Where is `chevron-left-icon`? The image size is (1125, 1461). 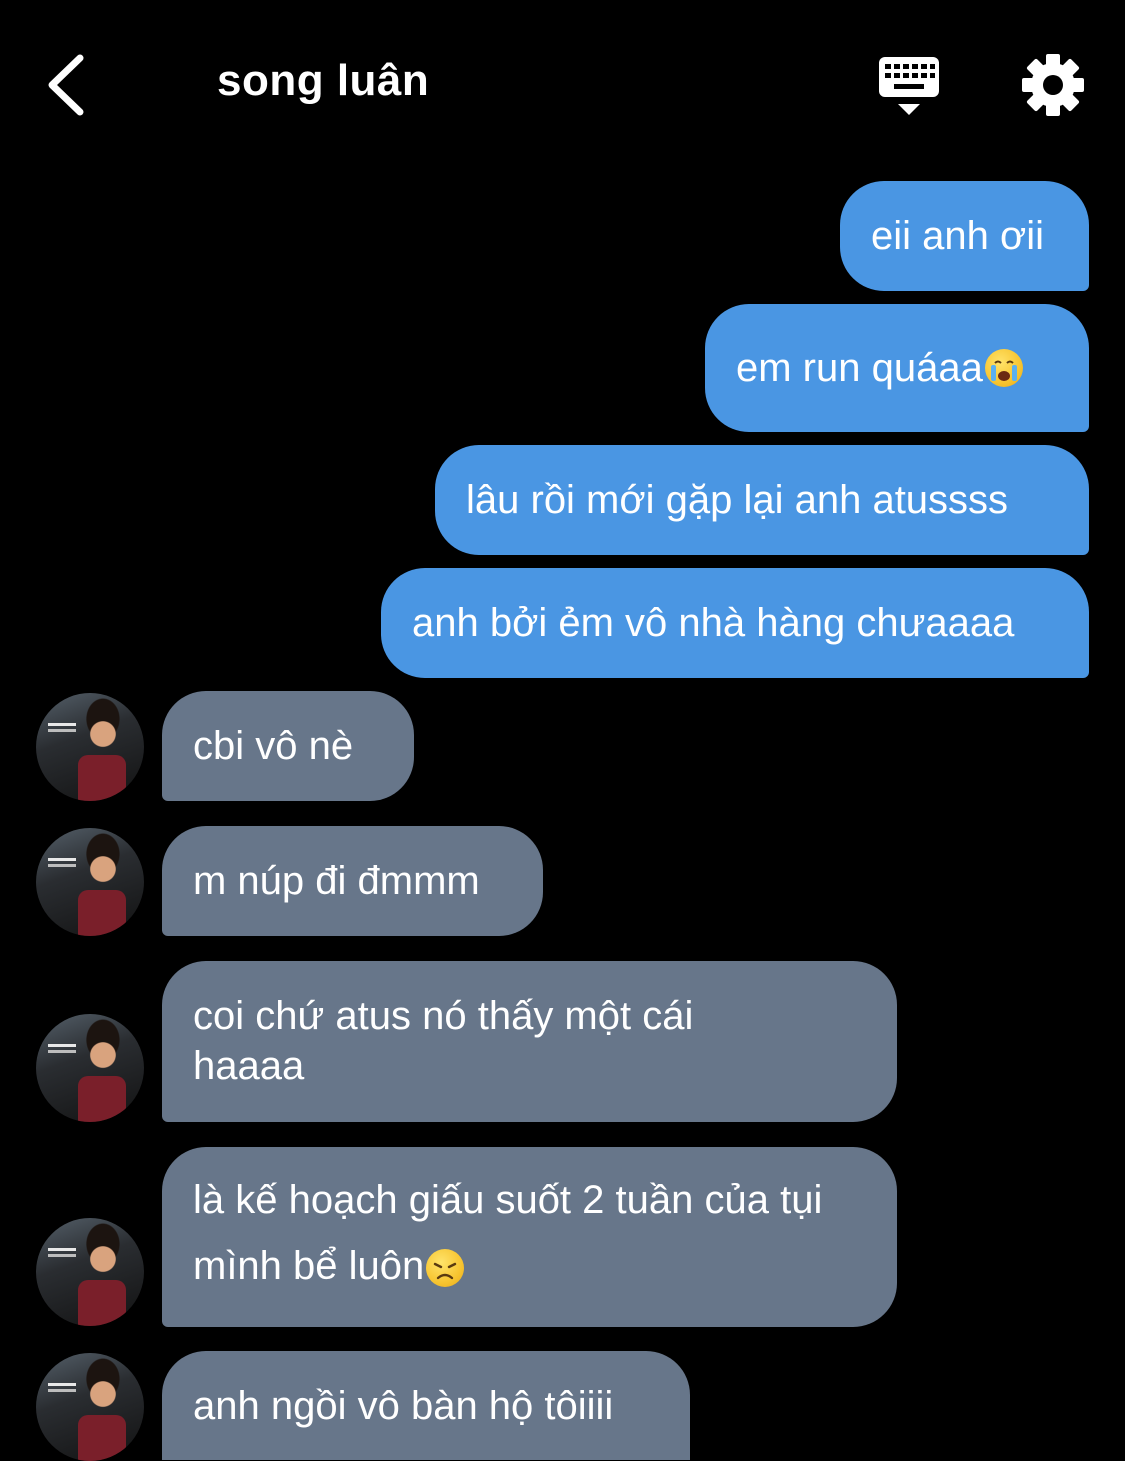 chevron-left-icon is located at coordinates (66, 85).